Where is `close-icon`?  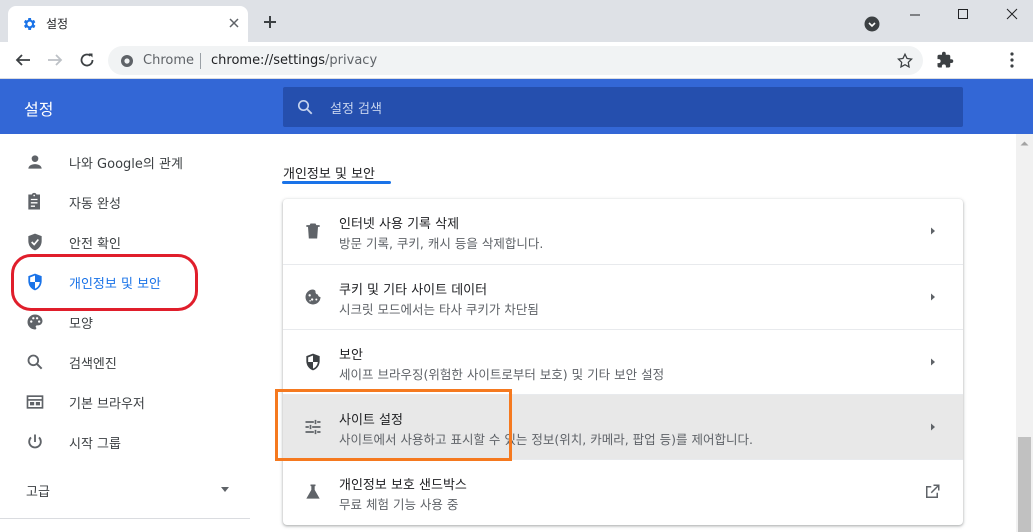
close-icon is located at coordinates (234, 23).